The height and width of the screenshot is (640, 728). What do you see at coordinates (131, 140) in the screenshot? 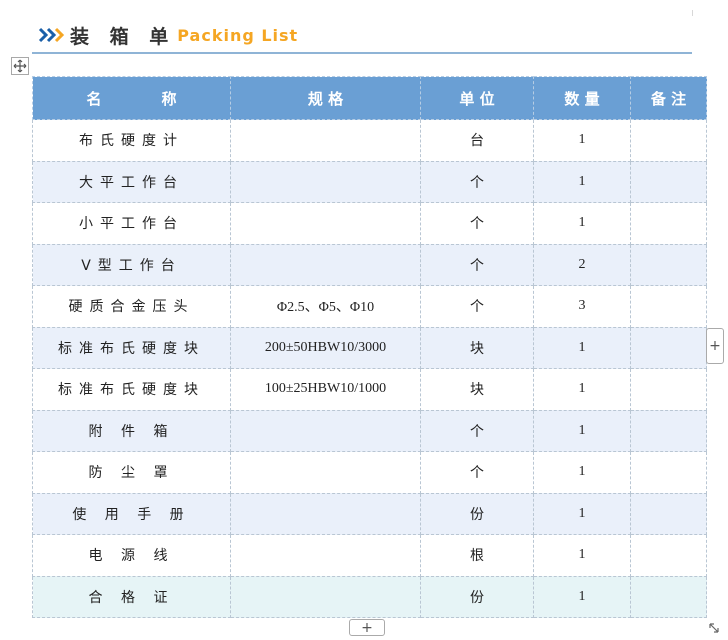
I see `cell-name: 布氏硬度计` at bounding box center [131, 140].